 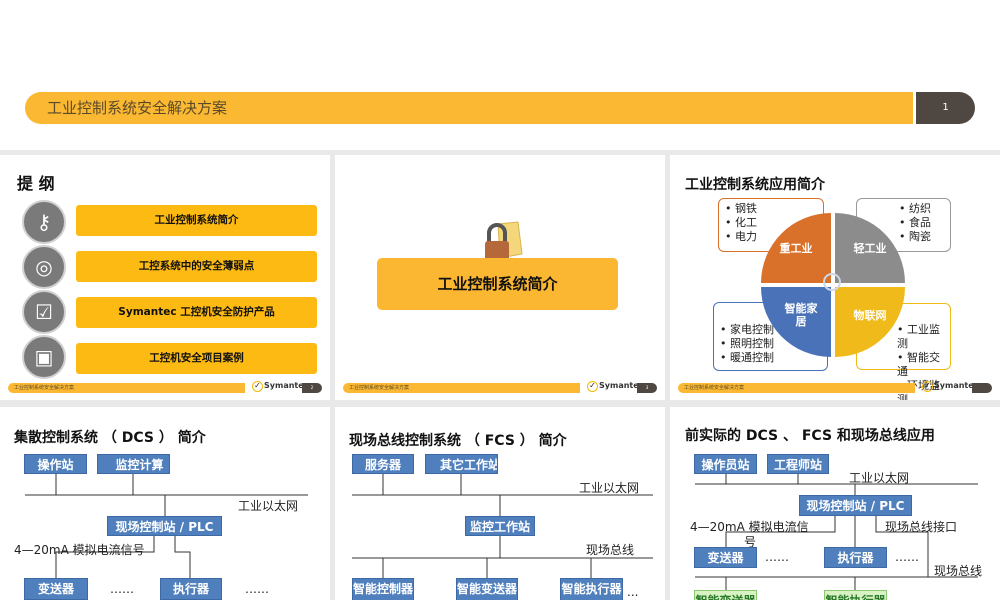 I want to click on shield-check-icon: ☑, so click(x=44, y=312).